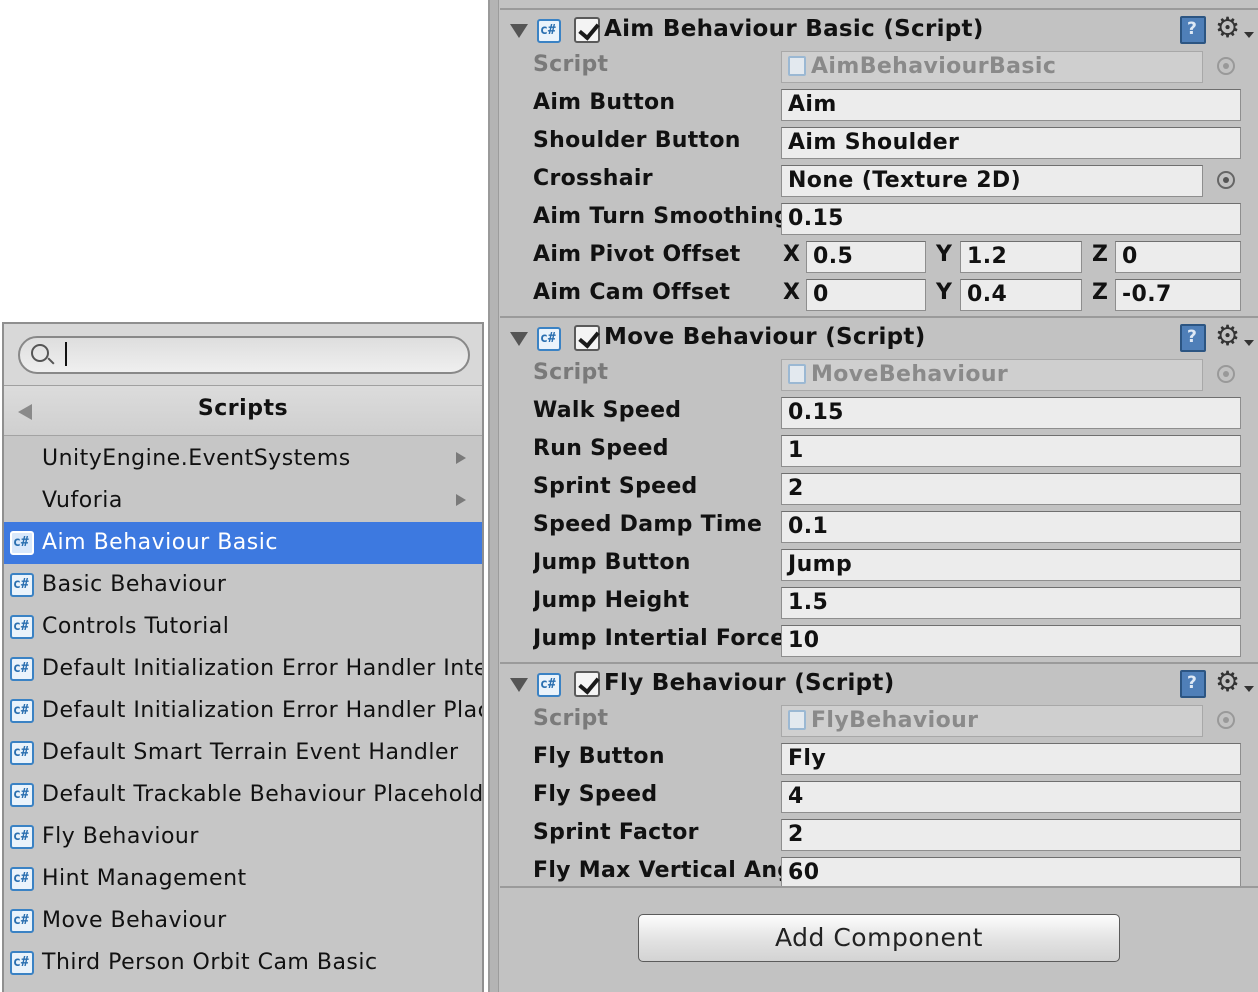  I want to click on list-item-label: Aim Behaviour Basic, so click(160, 542).